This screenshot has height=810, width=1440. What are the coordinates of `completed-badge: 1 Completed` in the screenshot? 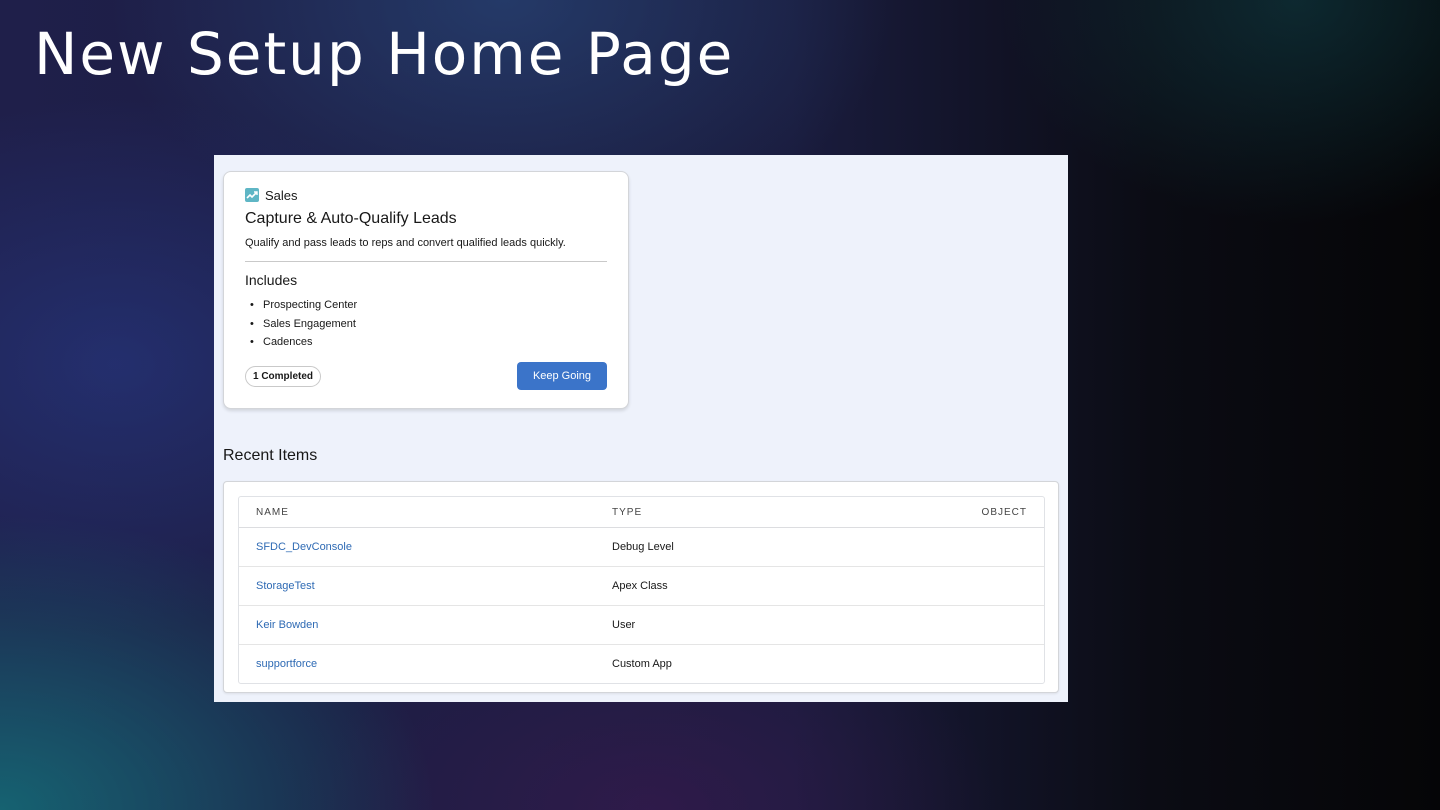 It's located at (283, 376).